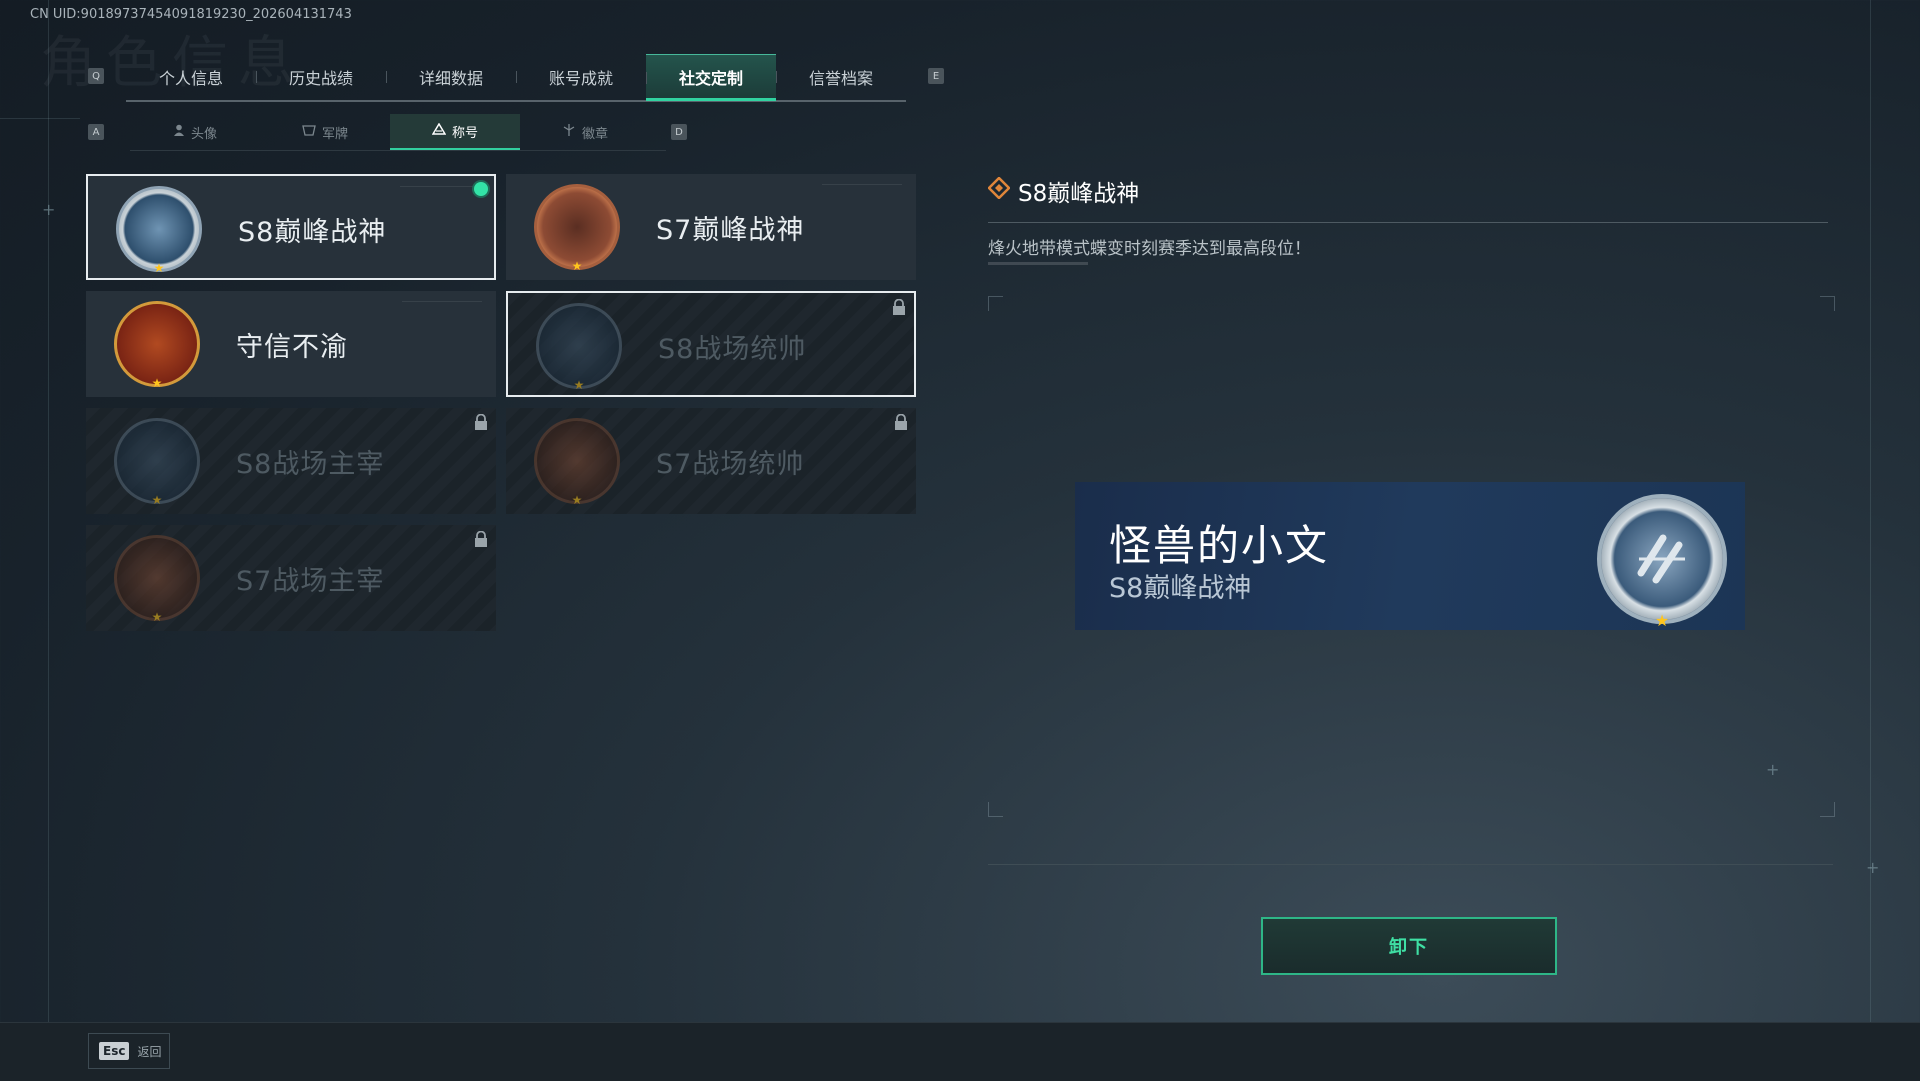 This screenshot has width=1920, height=1081. I want to click on building-badge-icon: ★, so click(157, 462).